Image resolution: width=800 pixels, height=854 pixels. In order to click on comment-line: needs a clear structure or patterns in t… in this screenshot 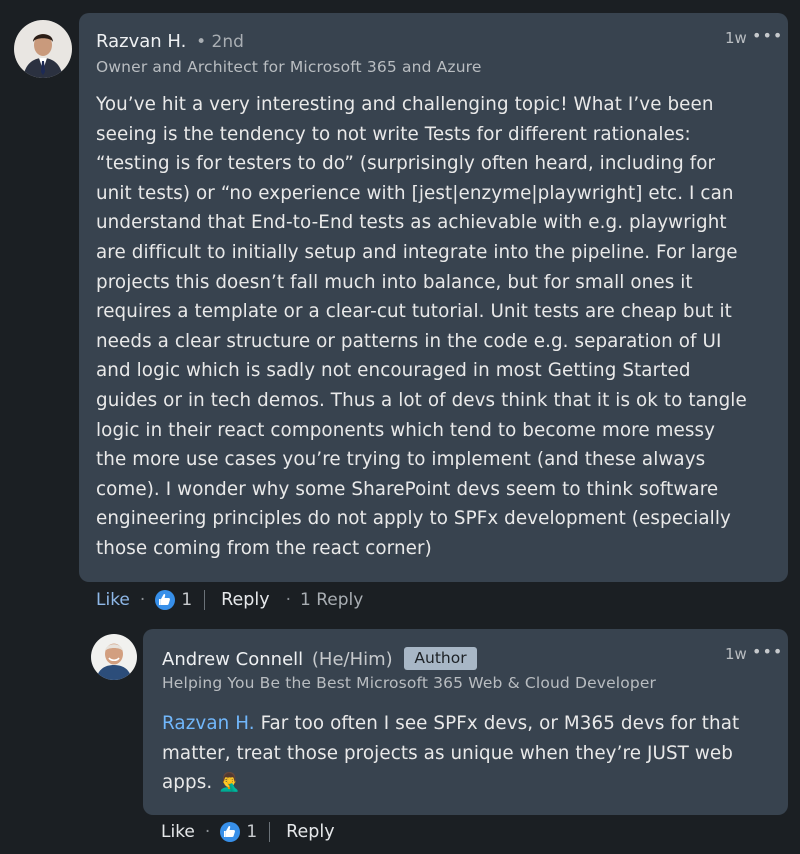, I will do `click(409, 341)`.